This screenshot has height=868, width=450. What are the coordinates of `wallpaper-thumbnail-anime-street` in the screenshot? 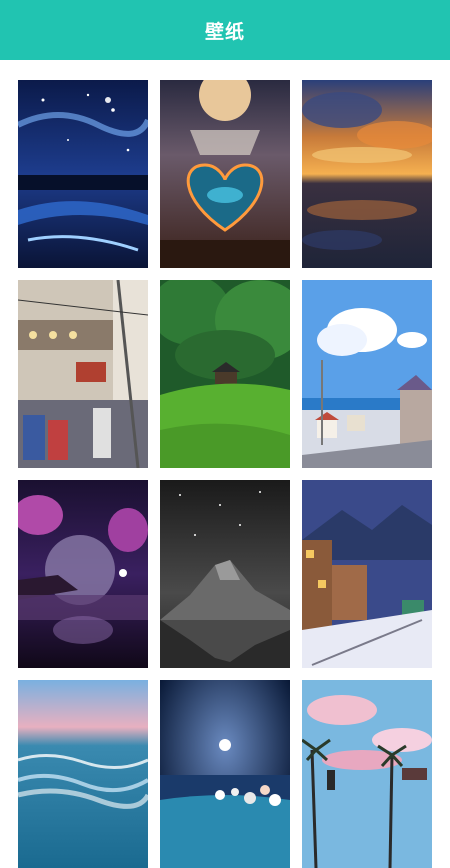 It's located at (83, 374).